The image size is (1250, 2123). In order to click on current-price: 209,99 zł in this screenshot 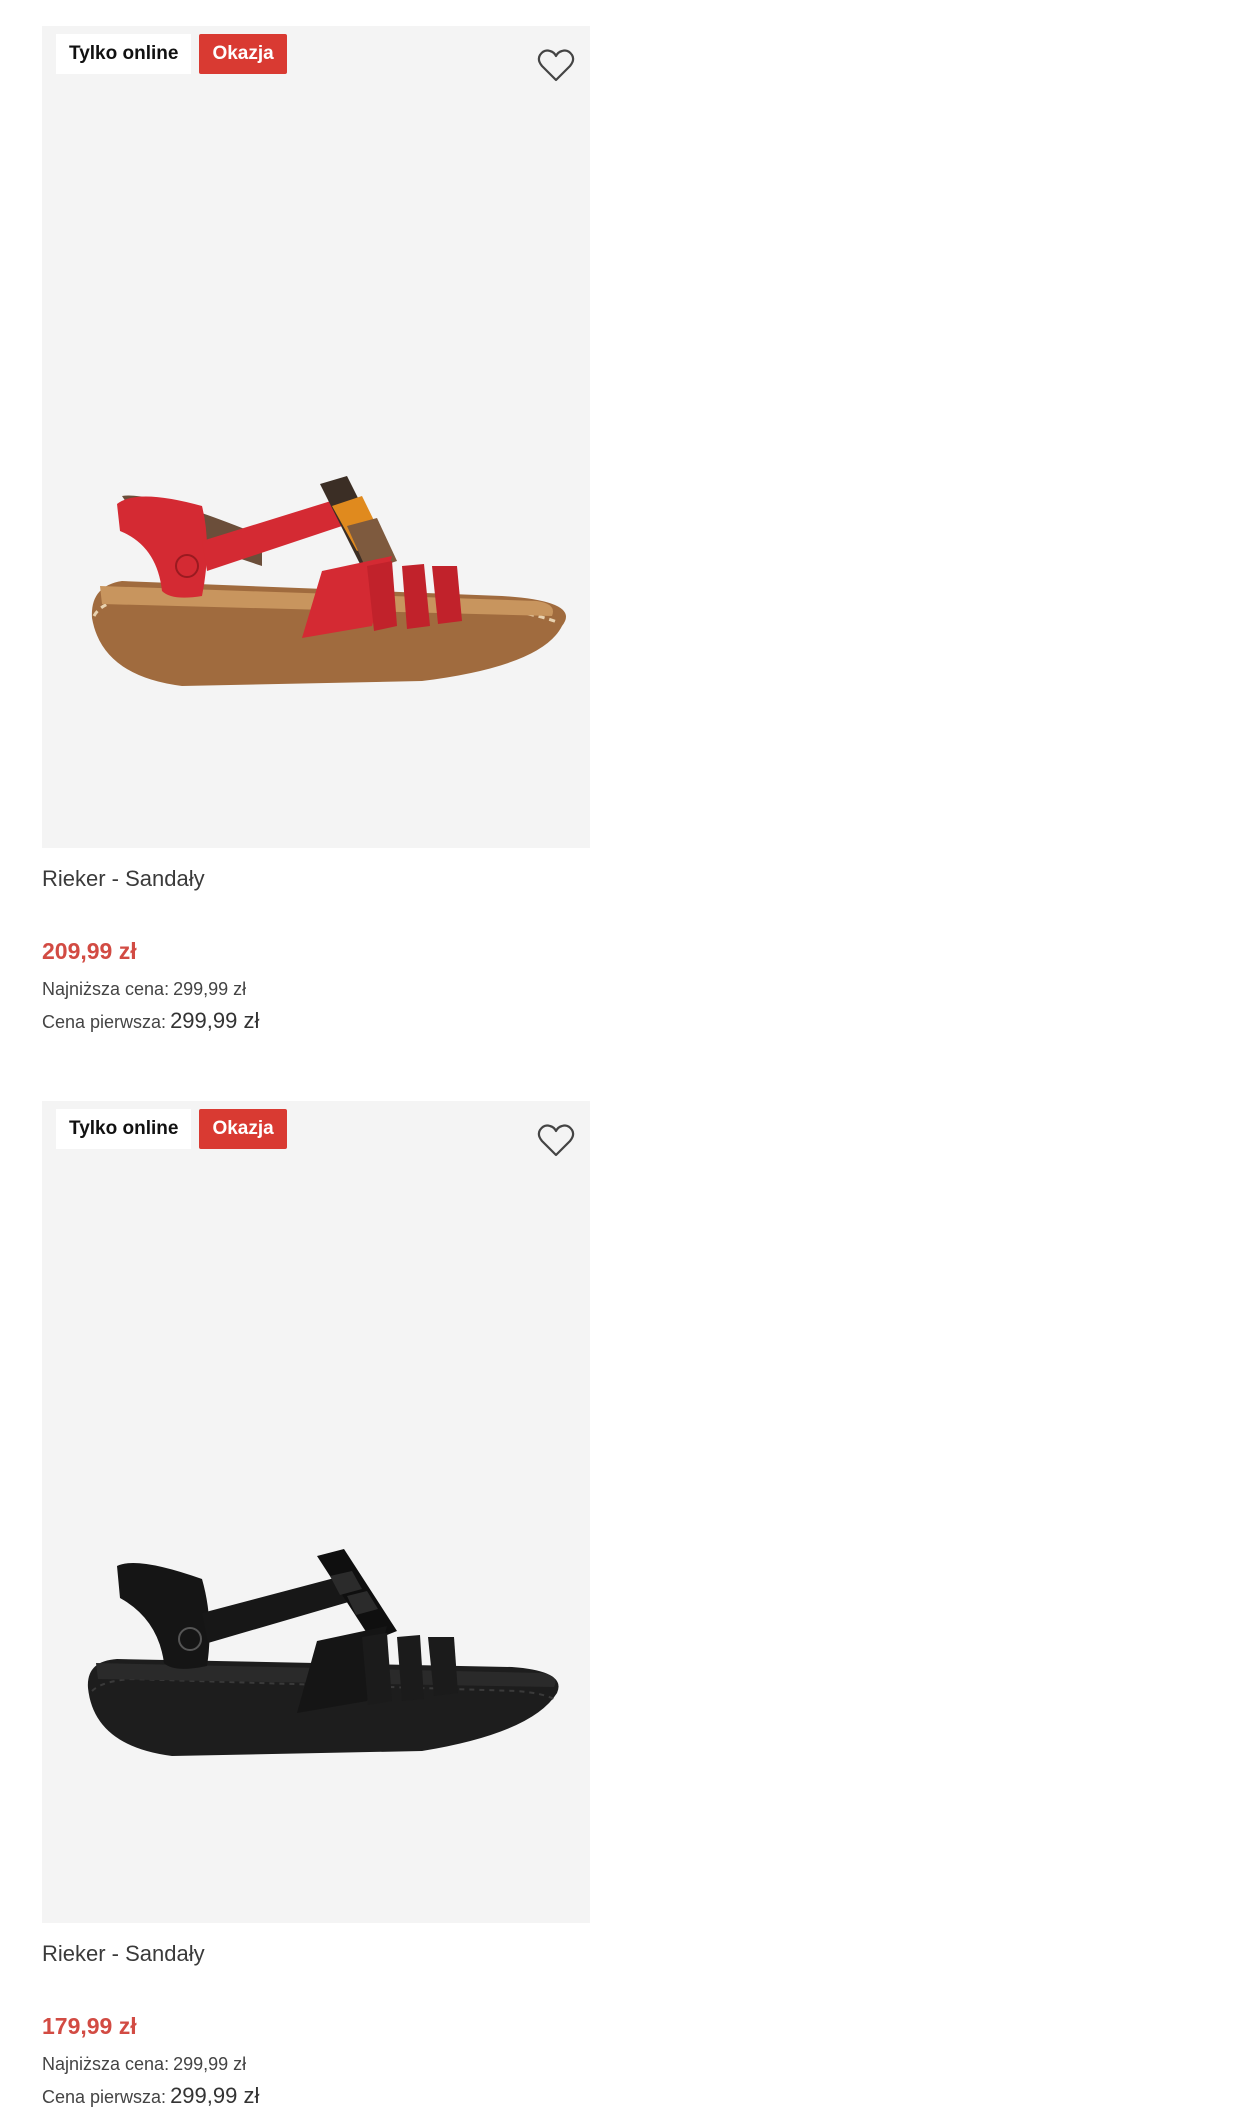, I will do `click(89, 951)`.